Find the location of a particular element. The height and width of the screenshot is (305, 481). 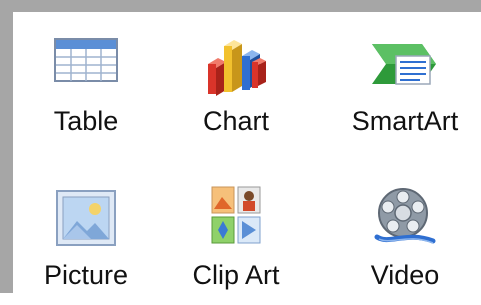

video-icon is located at coordinates (405, 218).